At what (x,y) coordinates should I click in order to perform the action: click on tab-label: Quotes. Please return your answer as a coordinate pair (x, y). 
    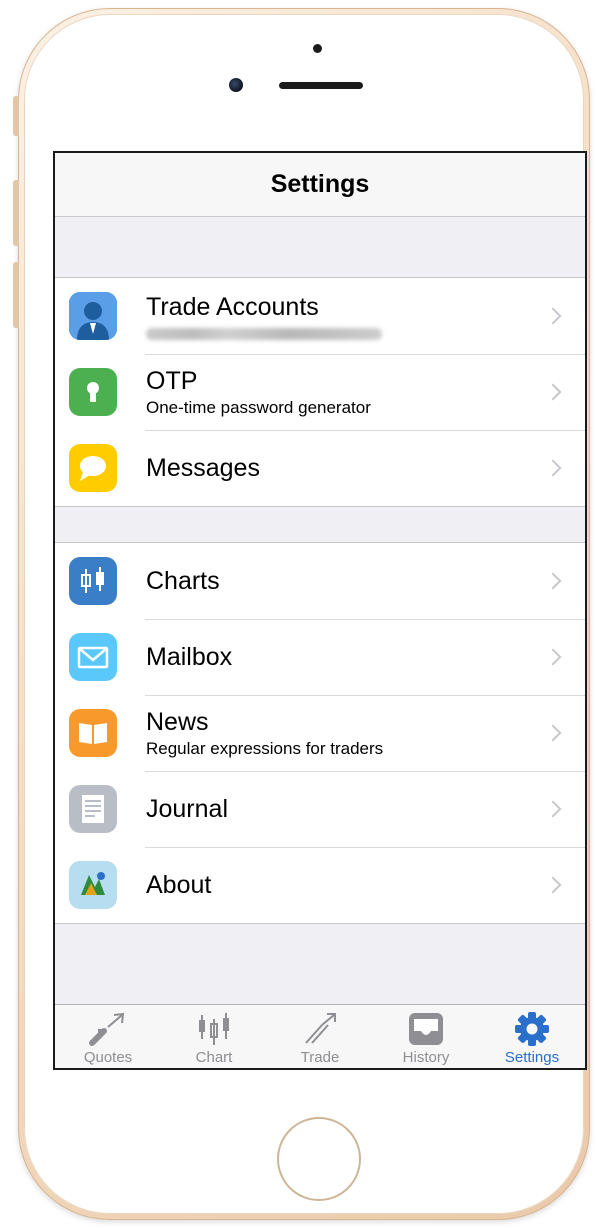
    Looking at the image, I should click on (108, 1057).